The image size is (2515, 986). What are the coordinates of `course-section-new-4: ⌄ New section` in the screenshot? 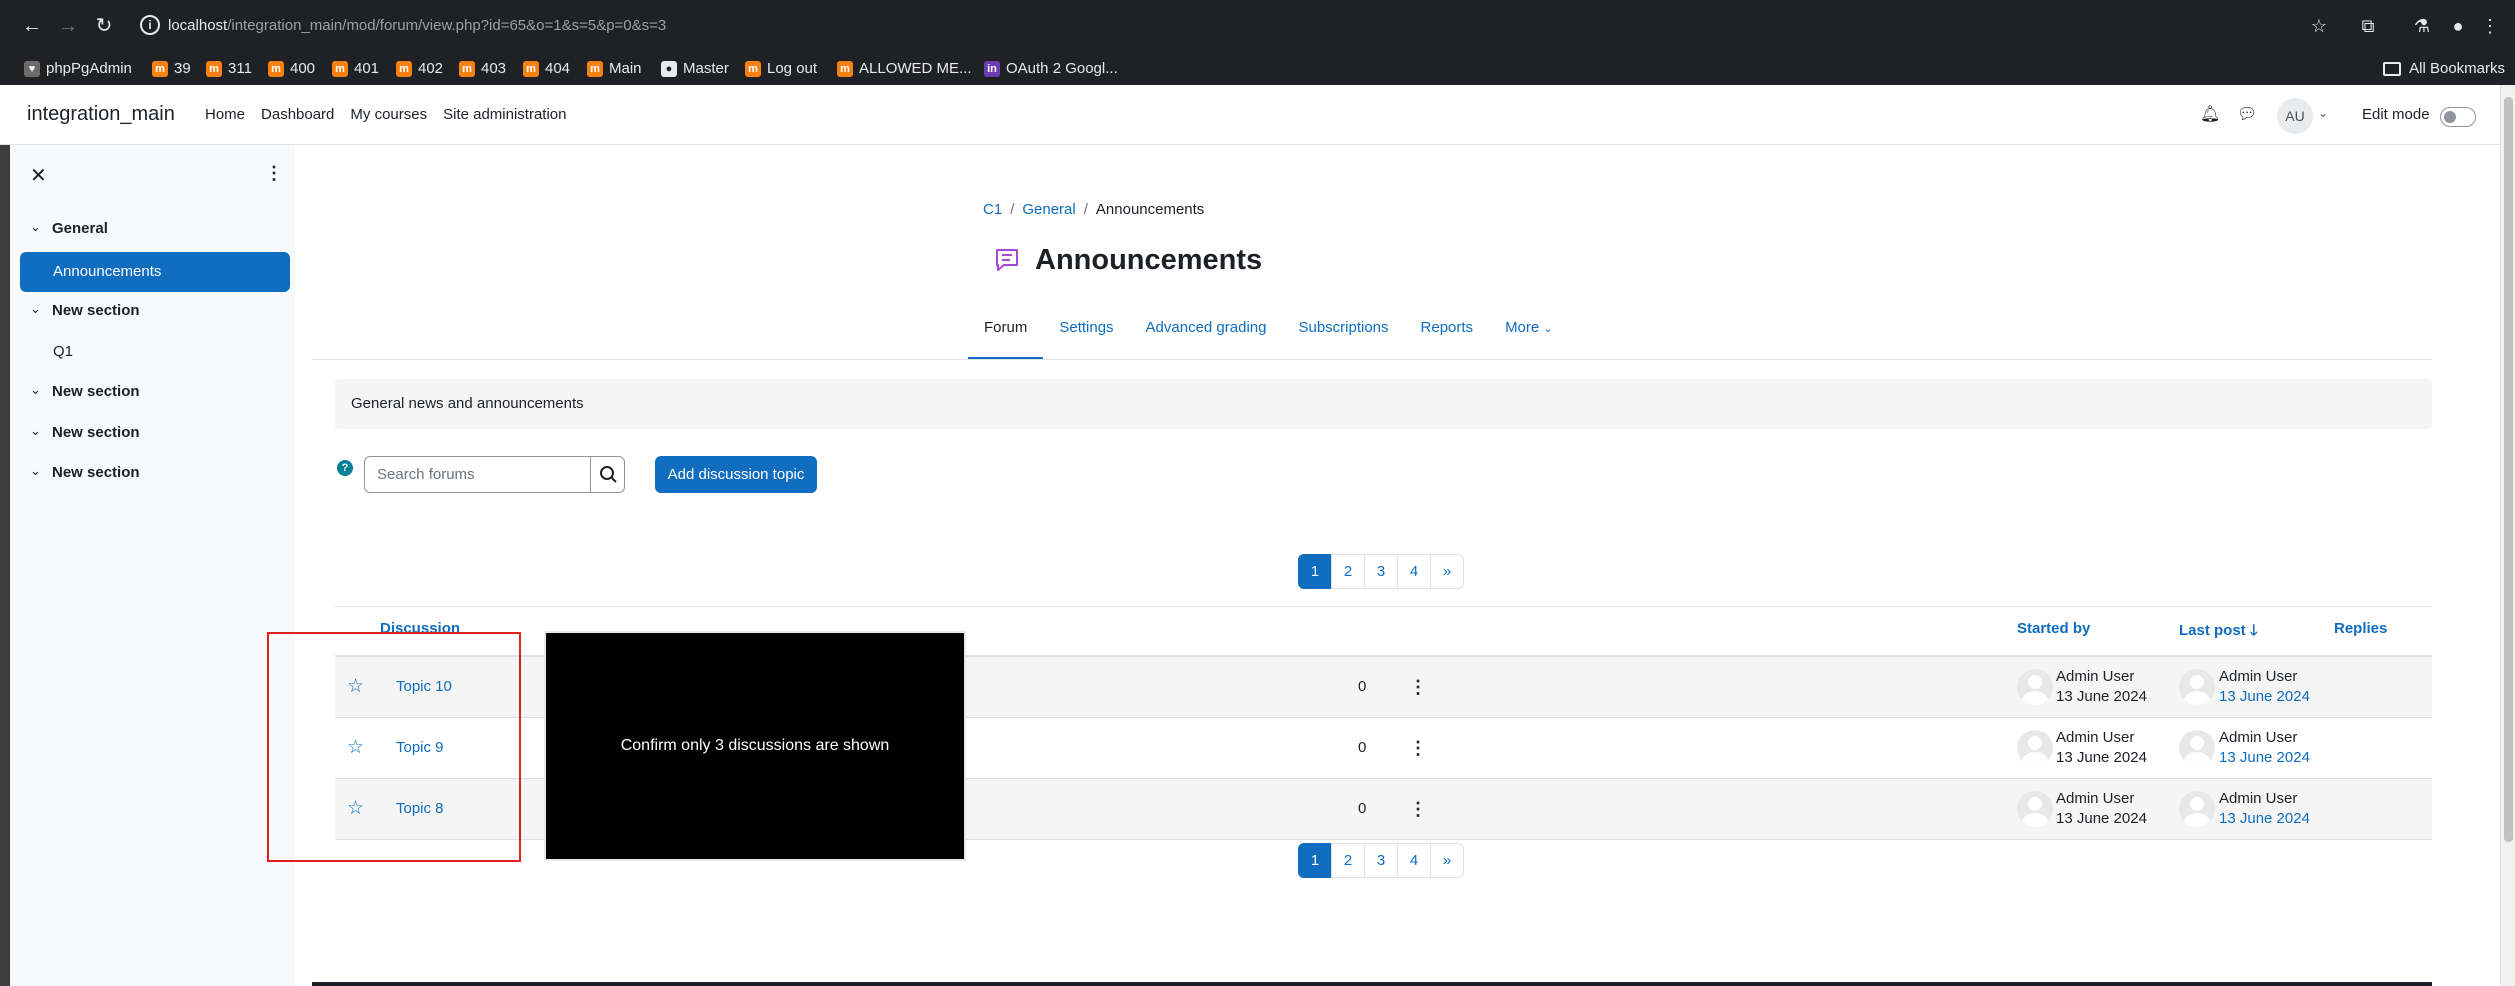 It's located at (85, 472).